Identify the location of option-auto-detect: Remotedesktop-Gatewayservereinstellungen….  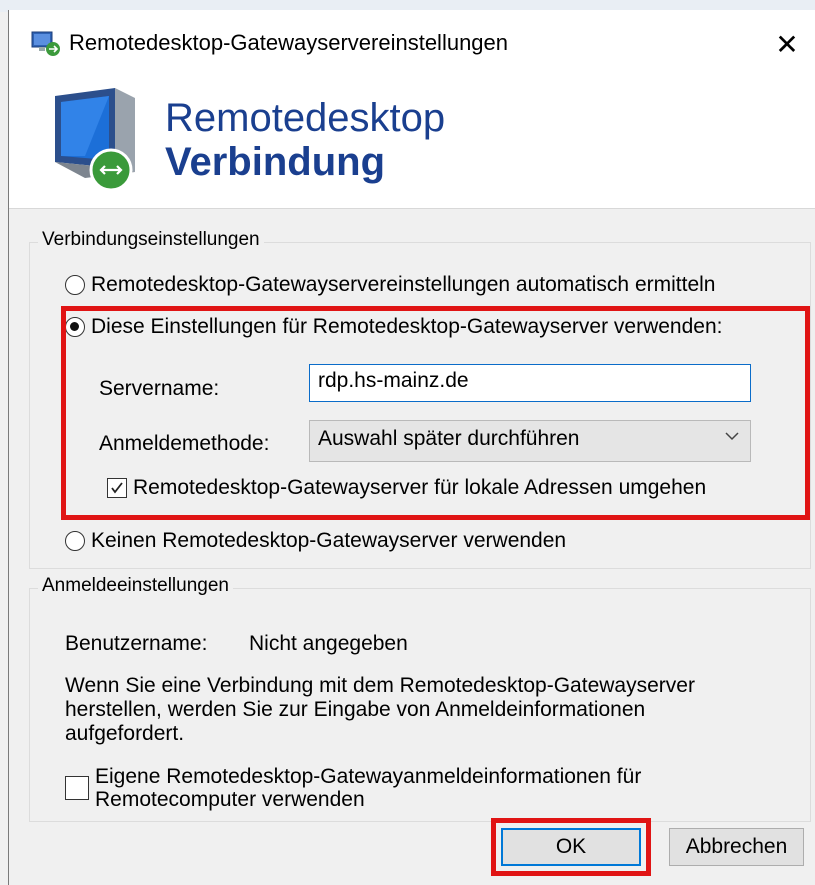
(390, 285).